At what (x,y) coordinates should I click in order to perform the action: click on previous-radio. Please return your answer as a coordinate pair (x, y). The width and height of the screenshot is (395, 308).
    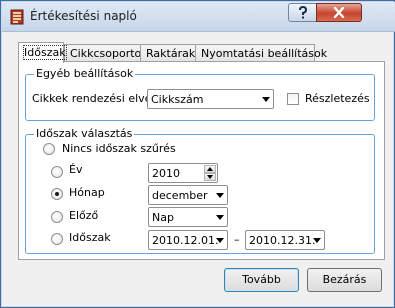
    Looking at the image, I should click on (57, 217).